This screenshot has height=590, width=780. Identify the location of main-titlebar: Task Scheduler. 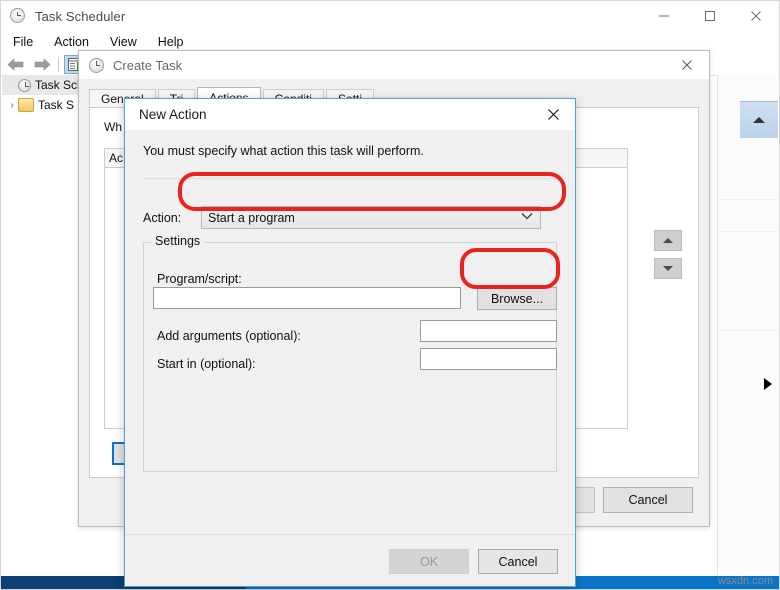
(390, 16).